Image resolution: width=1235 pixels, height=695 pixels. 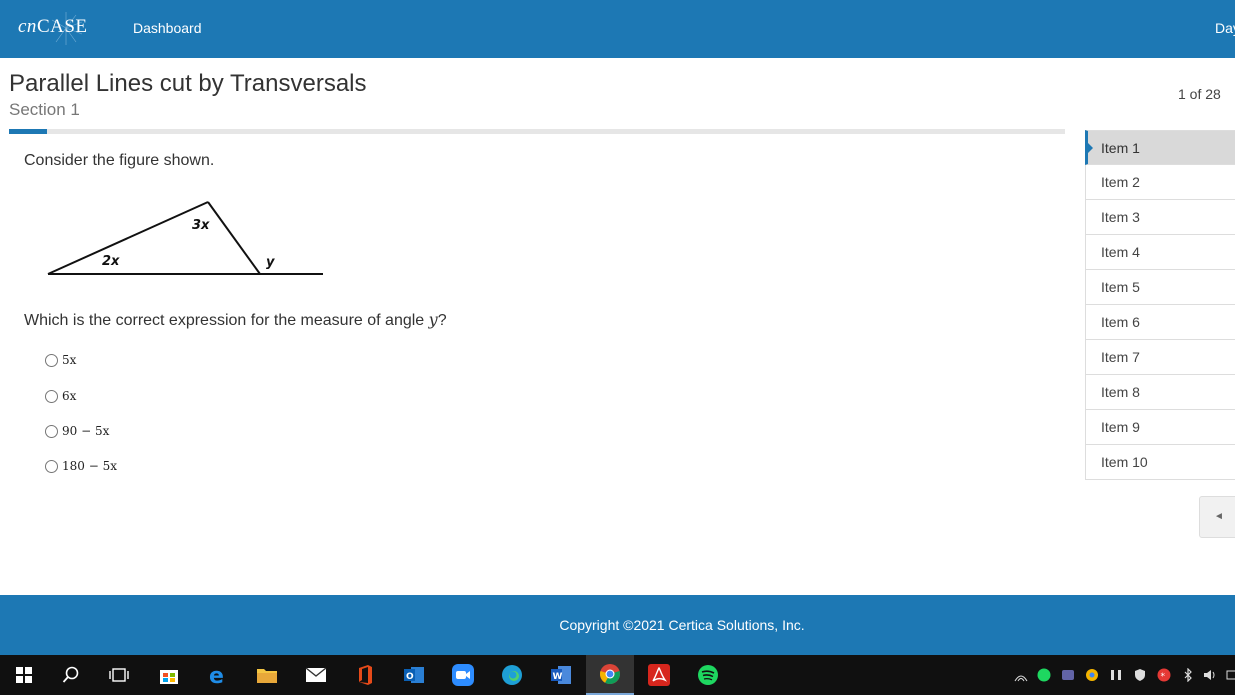 I want to click on security-tray-icon, so click(x=1116, y=675).